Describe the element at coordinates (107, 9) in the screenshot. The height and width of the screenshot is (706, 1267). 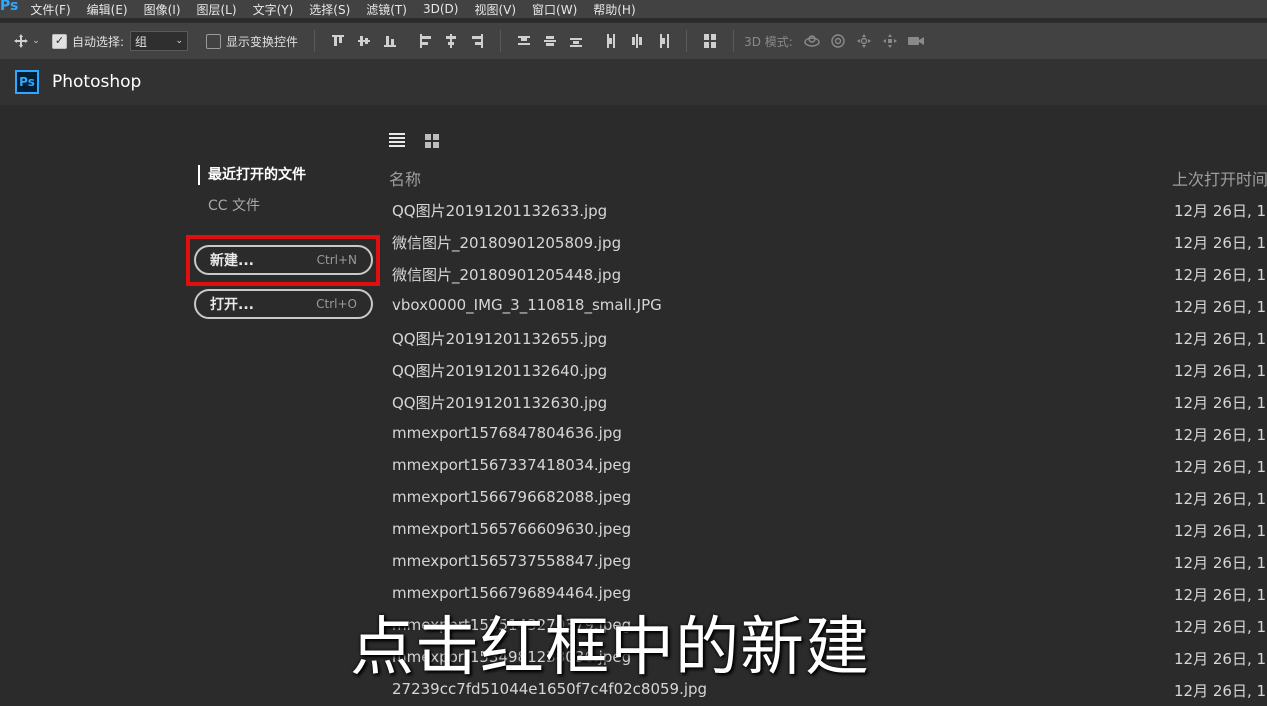
I see `menu-edit: 编辑(E)` at that location.